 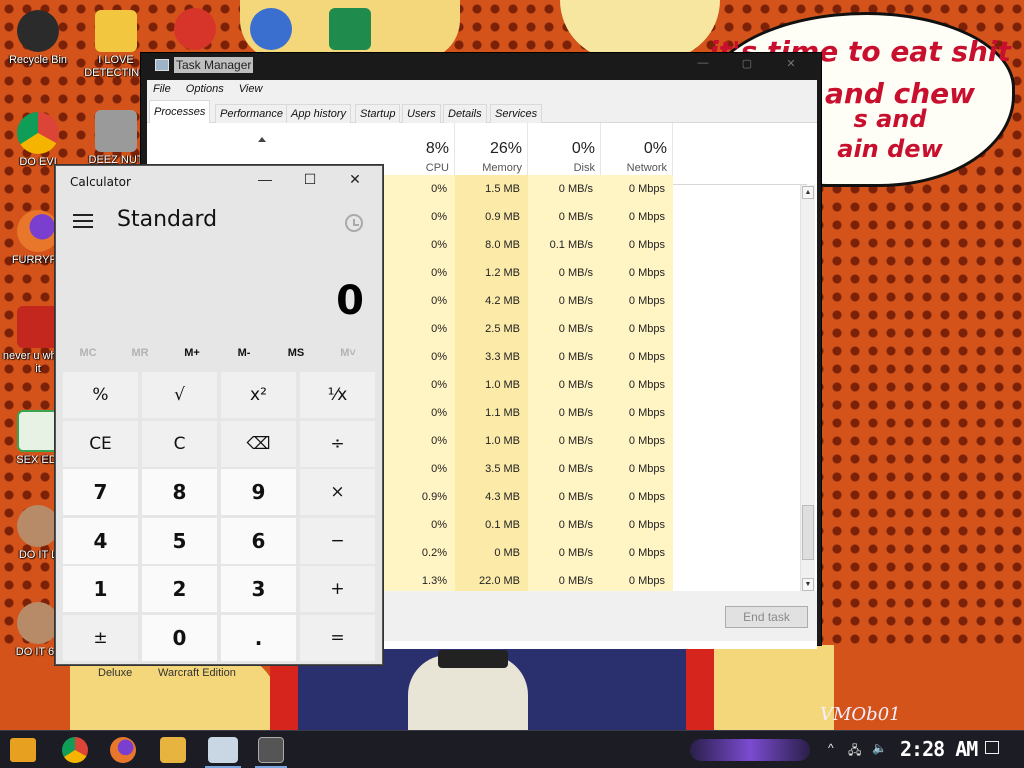 I want to click on desktop-icon-publisher, so click(x=350, y=29).